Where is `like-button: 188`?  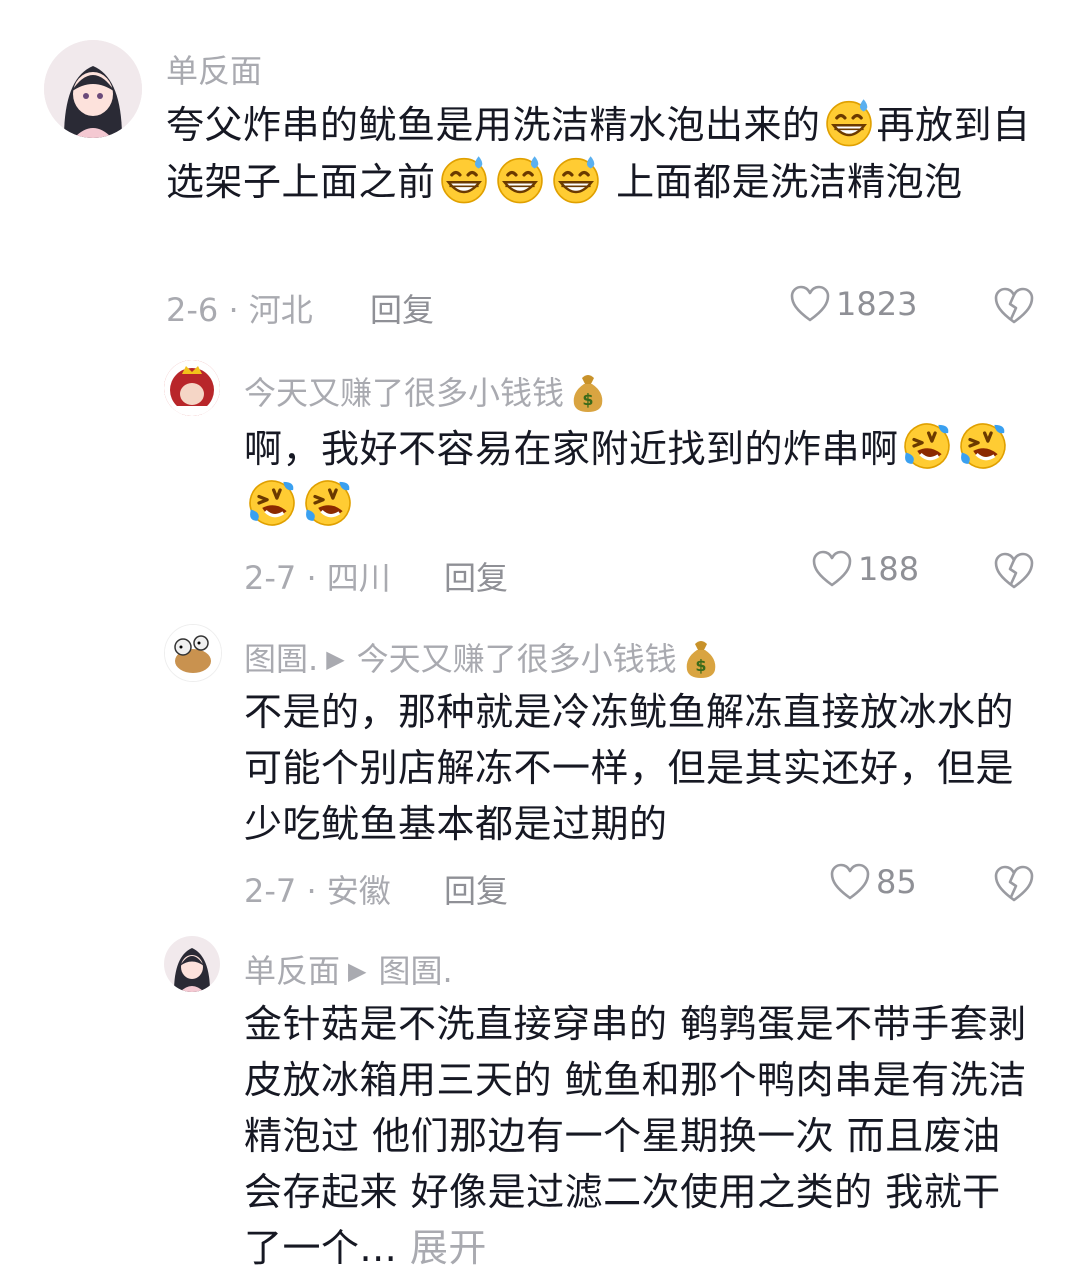
like-button: 188 is located at coordinates (865, 569).